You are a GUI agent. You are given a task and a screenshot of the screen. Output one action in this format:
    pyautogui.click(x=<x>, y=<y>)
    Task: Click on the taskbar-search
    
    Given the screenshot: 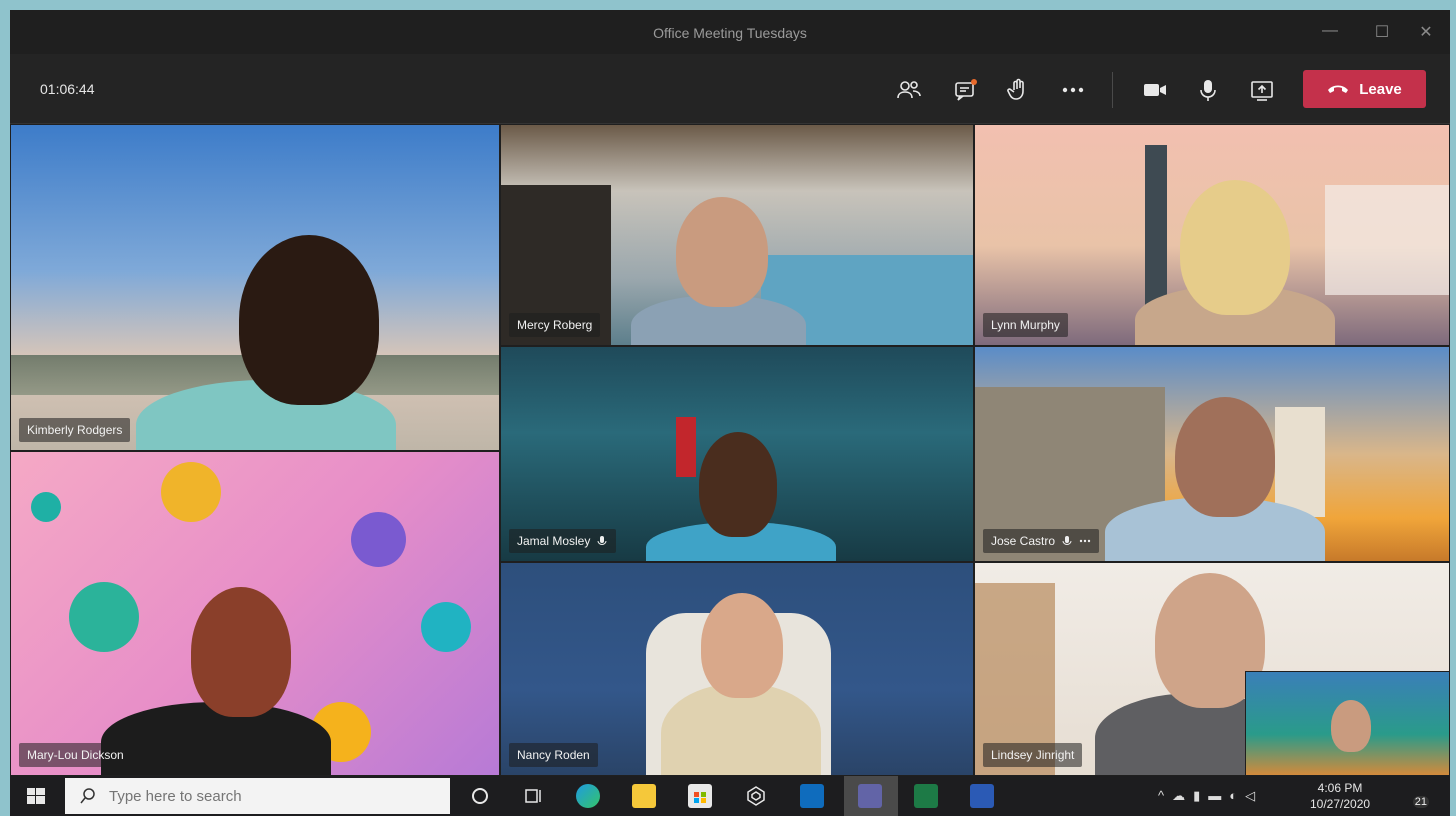 What is the action you would take?
    pyautogui.click(x=257, y=796)
    